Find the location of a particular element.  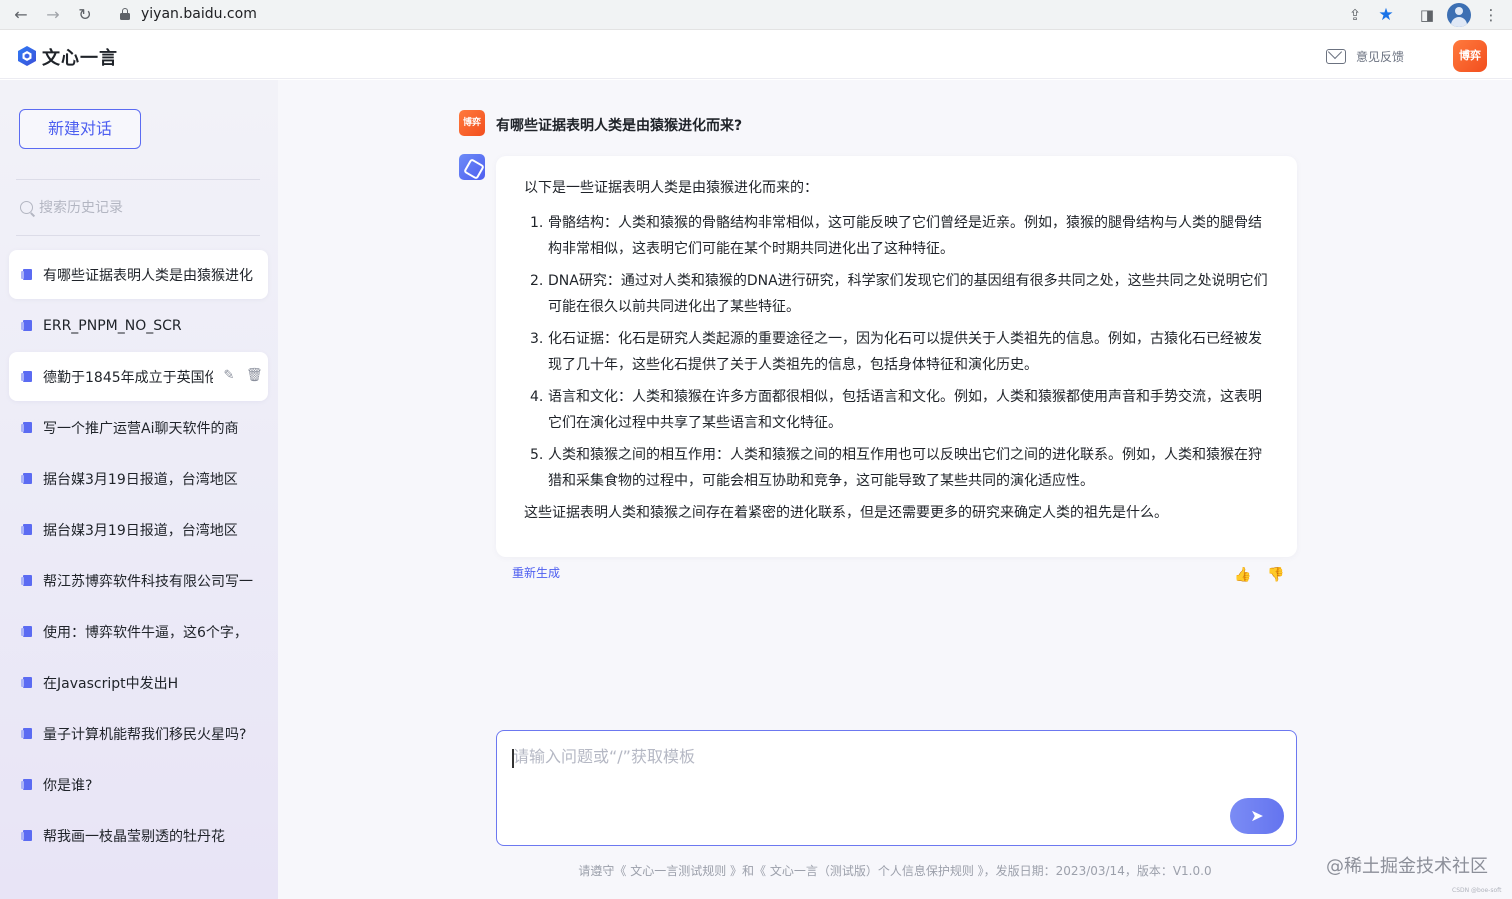

side-panel-icon: ◨ is located at coordinates (1427, 15).